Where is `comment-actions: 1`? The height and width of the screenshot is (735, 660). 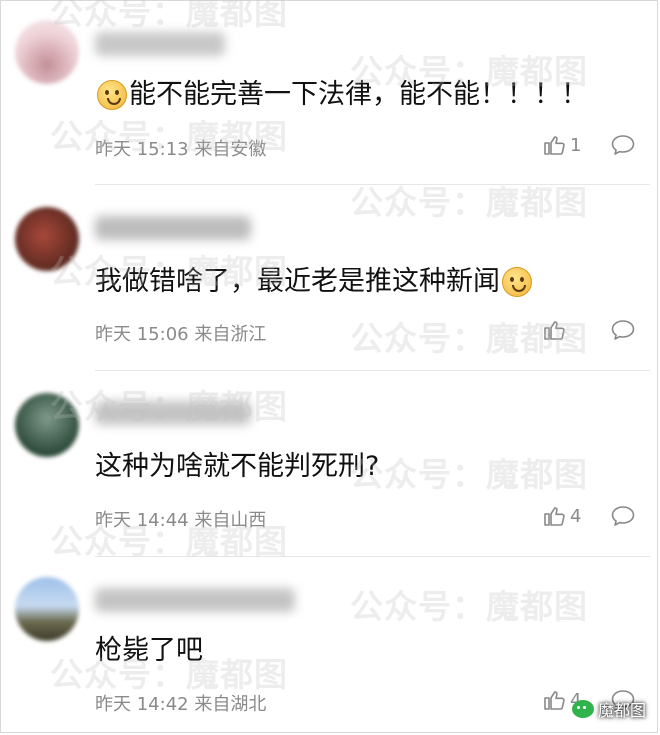 comment-actions: 1 is located at coordinates (589, 145).